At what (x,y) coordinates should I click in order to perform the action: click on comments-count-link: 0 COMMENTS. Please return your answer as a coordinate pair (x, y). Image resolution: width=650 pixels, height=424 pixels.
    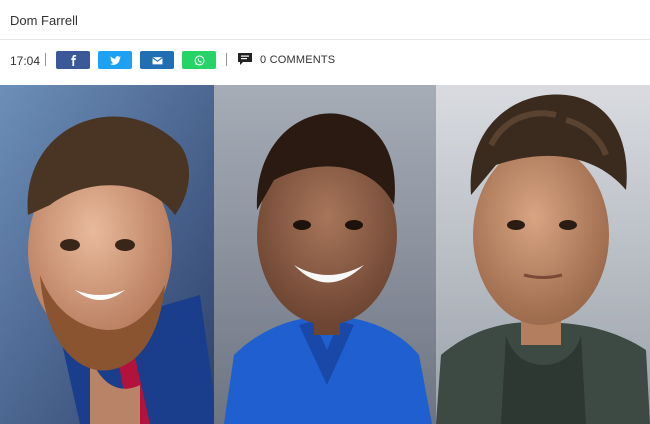
    Looking at the image, I should click on (297, 60).